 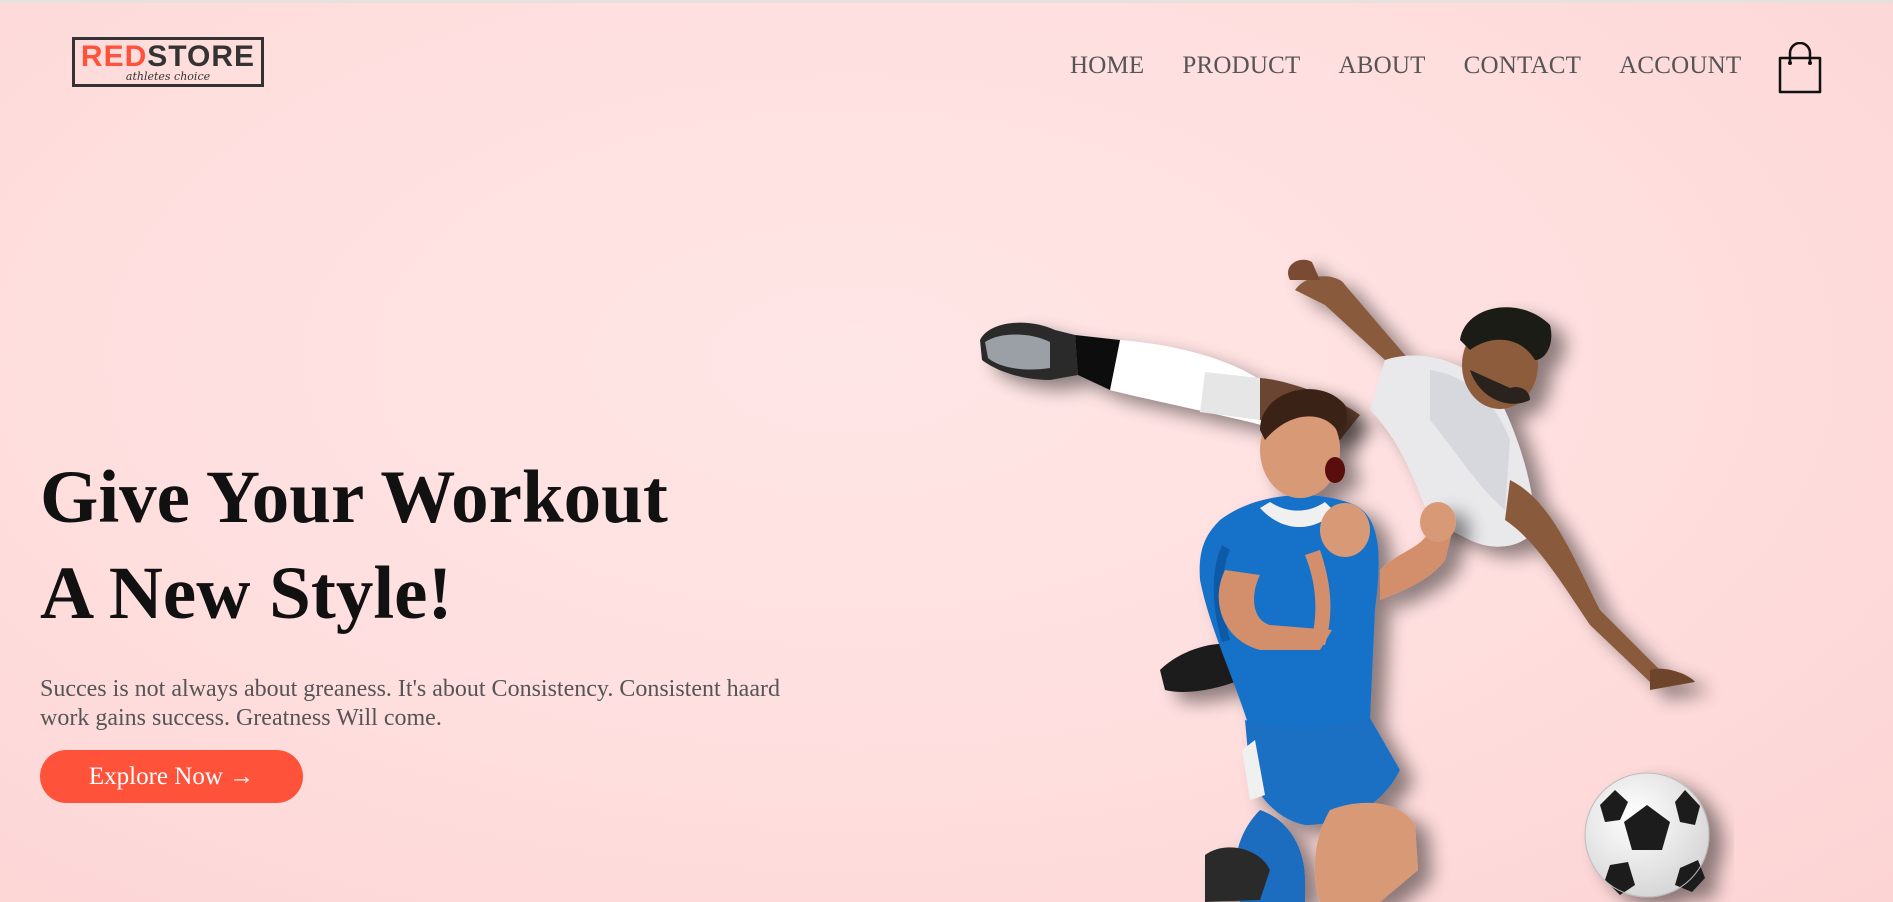 I want to click on logo: REDSTORE athletes choice, so click(x=168, y=62).